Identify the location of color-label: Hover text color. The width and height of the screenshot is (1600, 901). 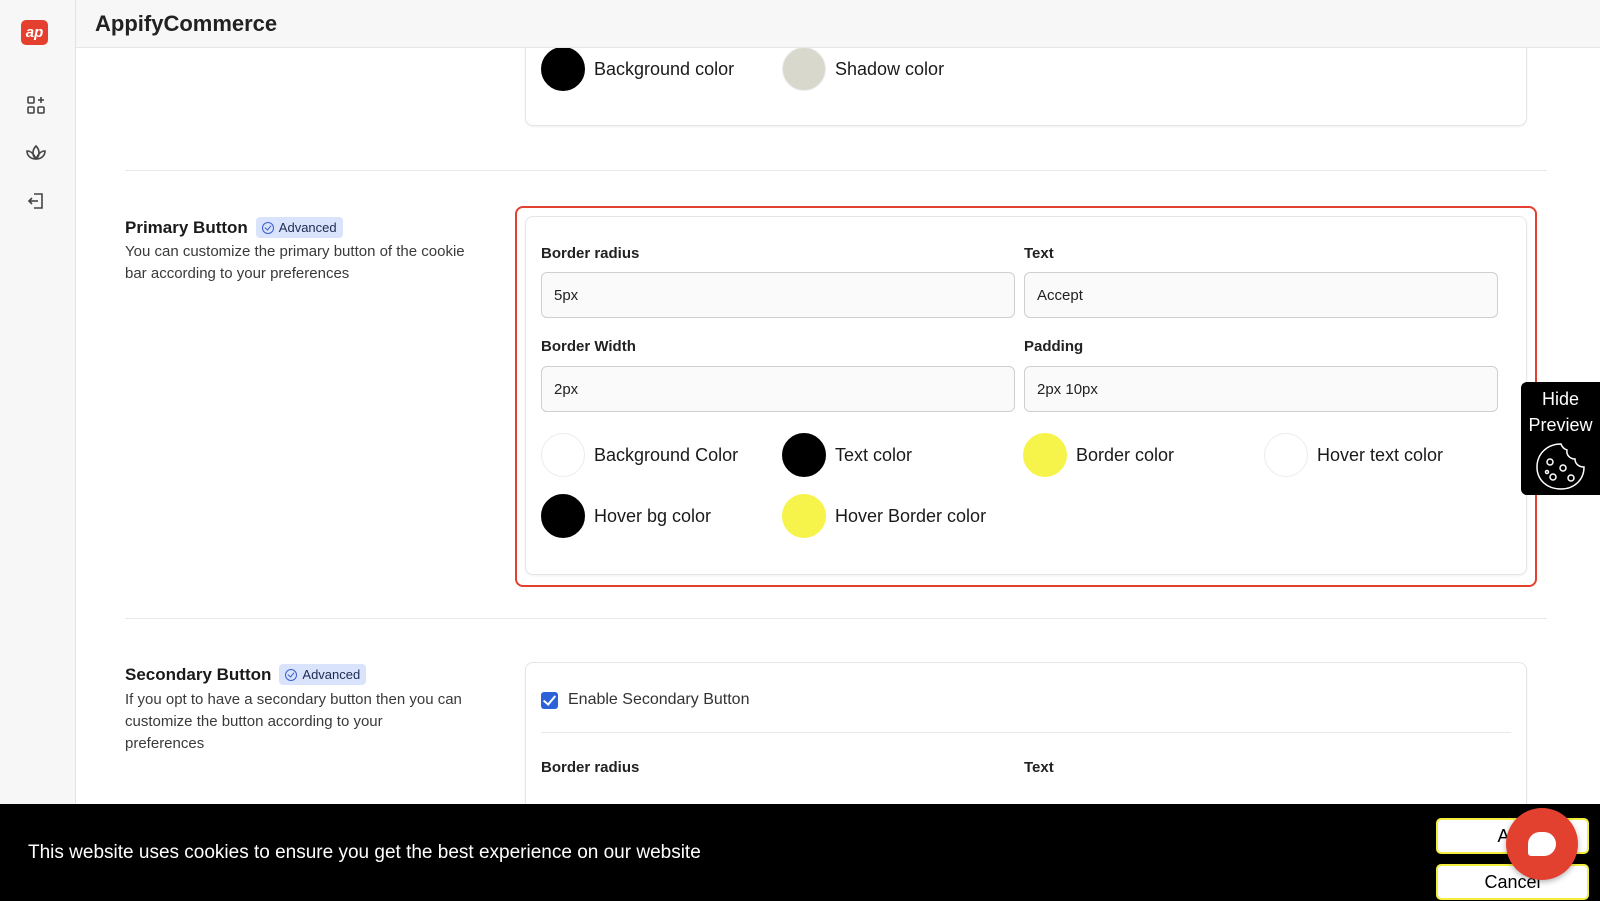
(1380, 454).